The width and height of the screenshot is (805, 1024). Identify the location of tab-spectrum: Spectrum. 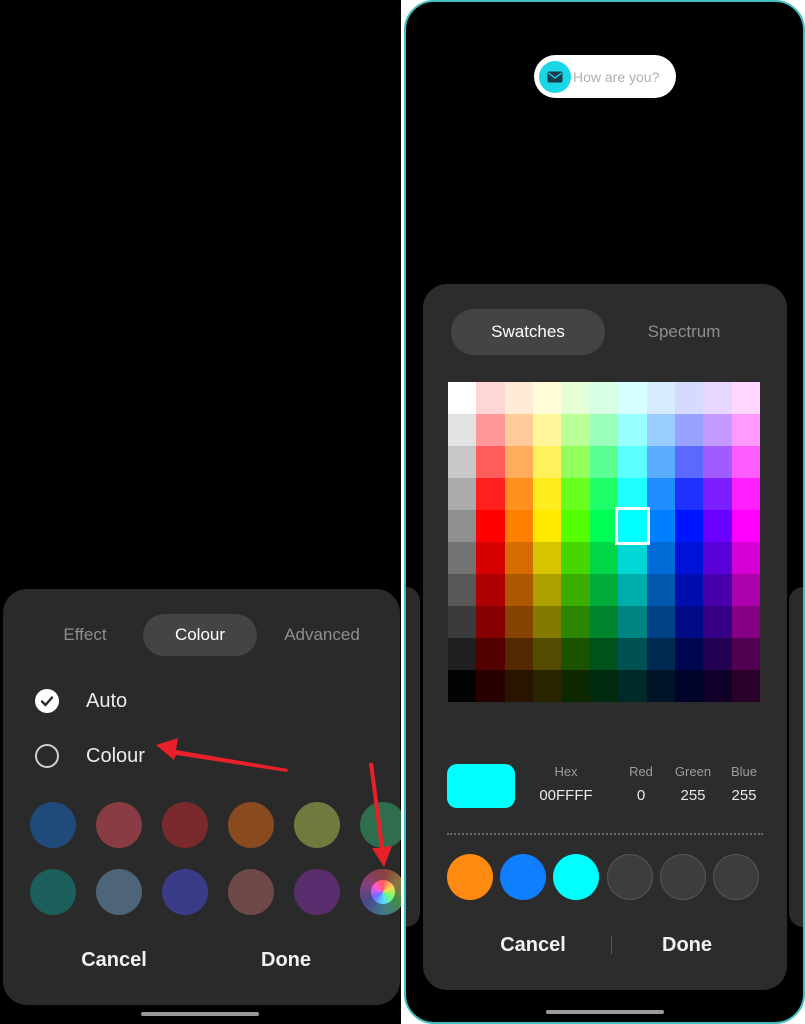
(684, 332).